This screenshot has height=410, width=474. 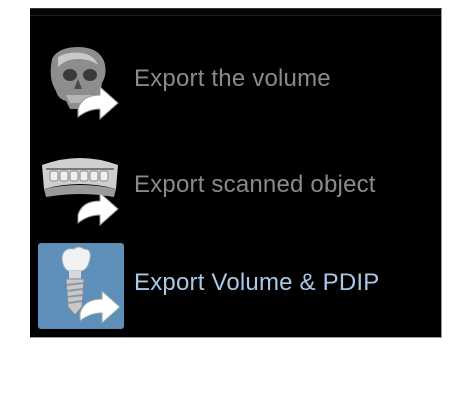 What do you see at coordinates (81, 82) in the screenshot?
I see `skull-export-icon` at bounding box center [81, 82].